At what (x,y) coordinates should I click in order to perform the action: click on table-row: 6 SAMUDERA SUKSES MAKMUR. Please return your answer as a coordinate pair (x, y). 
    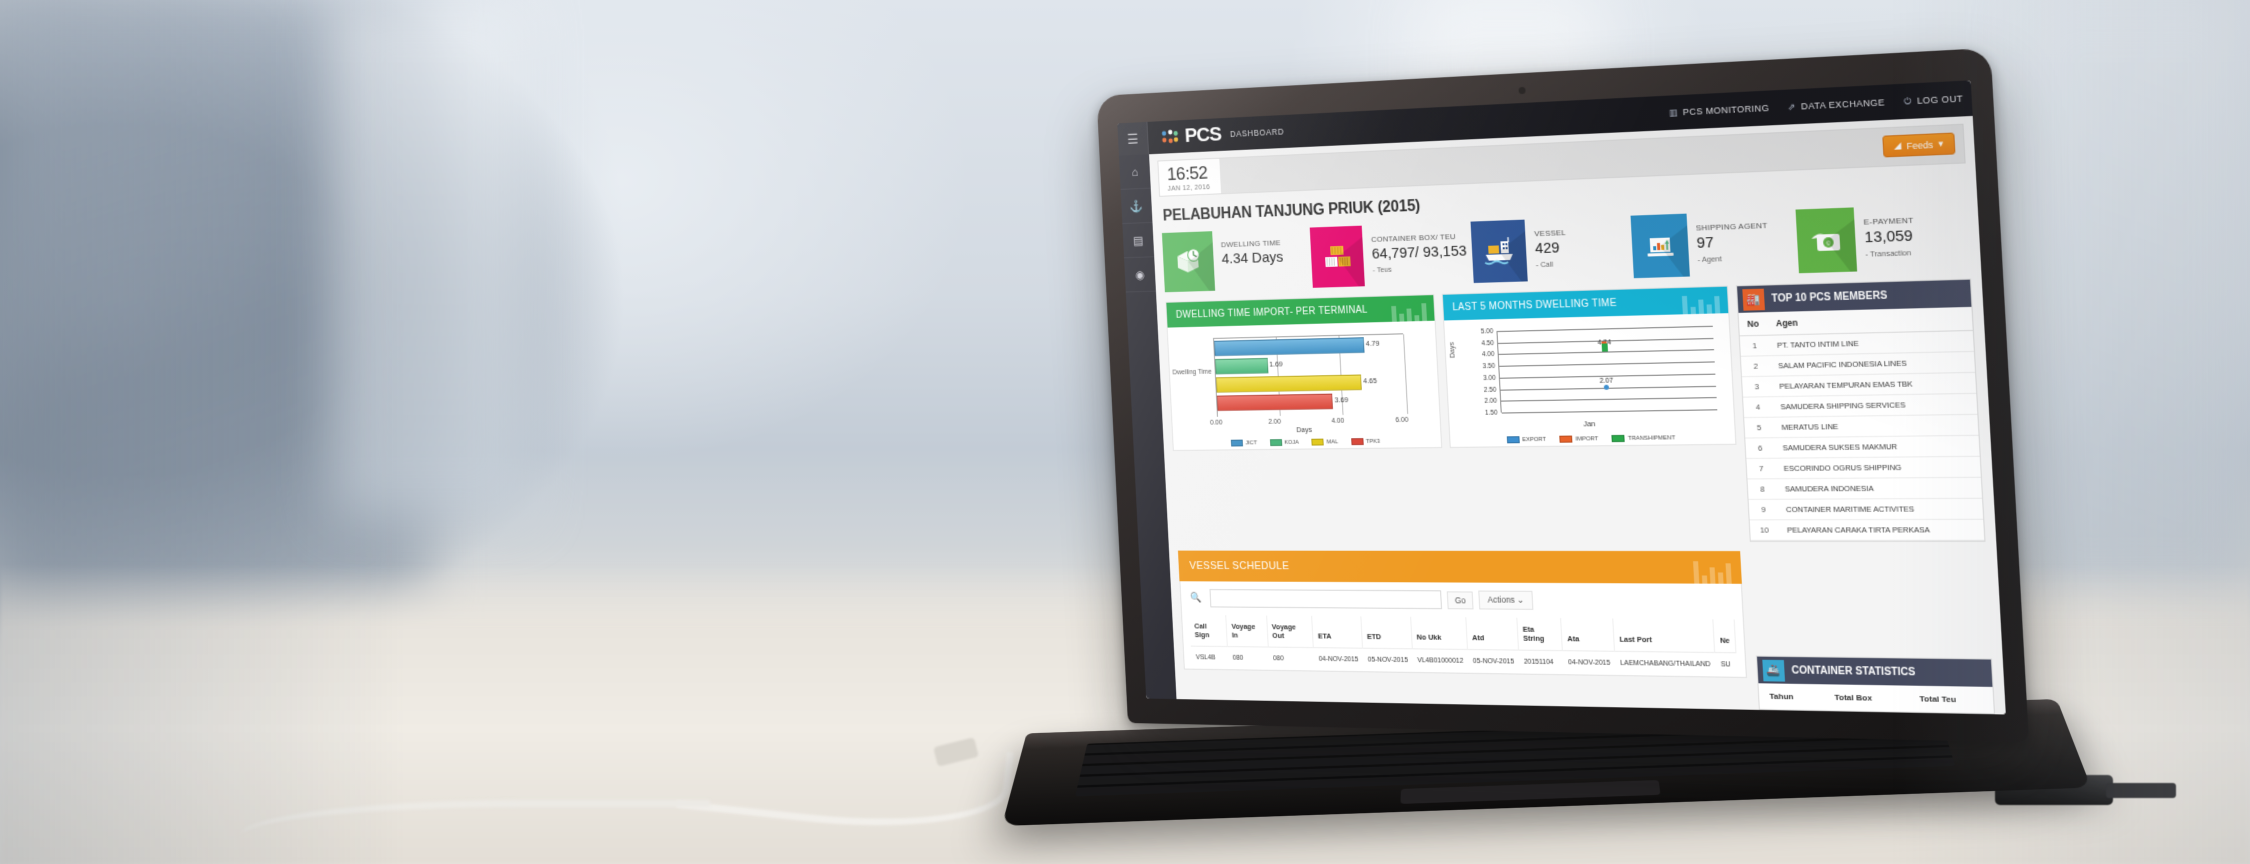
    Looking at the image, I should click on (1862, 447).